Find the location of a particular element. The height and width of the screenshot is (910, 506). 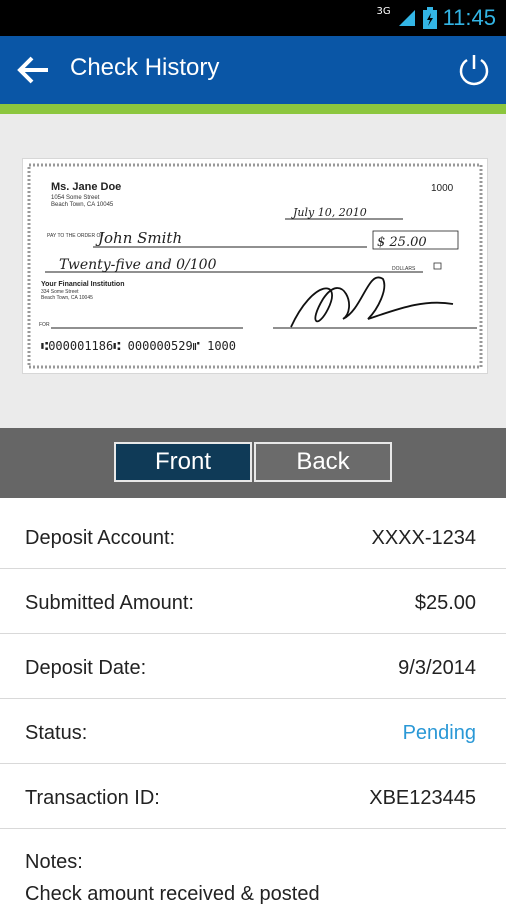

submitted-amount-value: $25.00 is located at coordinates (445, 603).